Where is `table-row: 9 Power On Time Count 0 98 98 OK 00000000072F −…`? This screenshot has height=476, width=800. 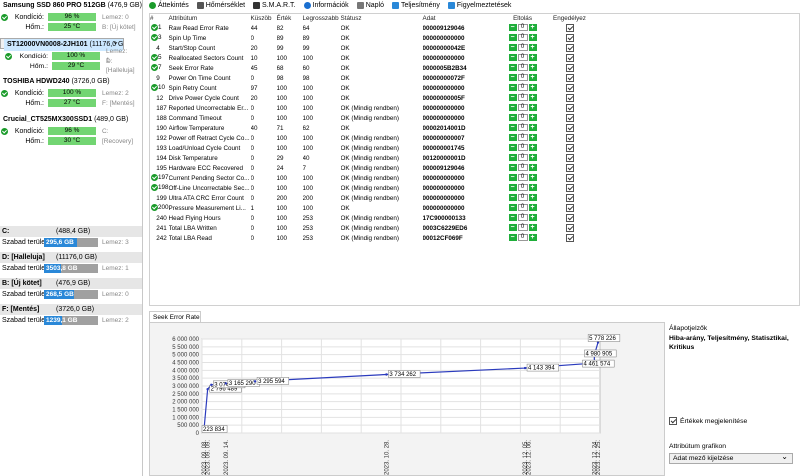
table-row: 9 Power On Time Count 0 98 98 OK 00000000072F −… is located at coordinates (370, 78).